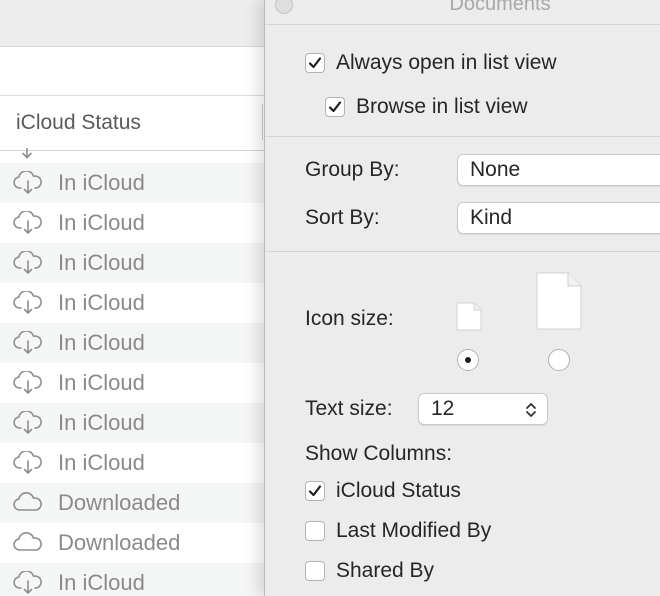 The image size is (660, 596). What do you see at coordinates (442, 106) in the screenshot?
I see `browse-list-label: Browse in list view` at bounding box center [442, 106].